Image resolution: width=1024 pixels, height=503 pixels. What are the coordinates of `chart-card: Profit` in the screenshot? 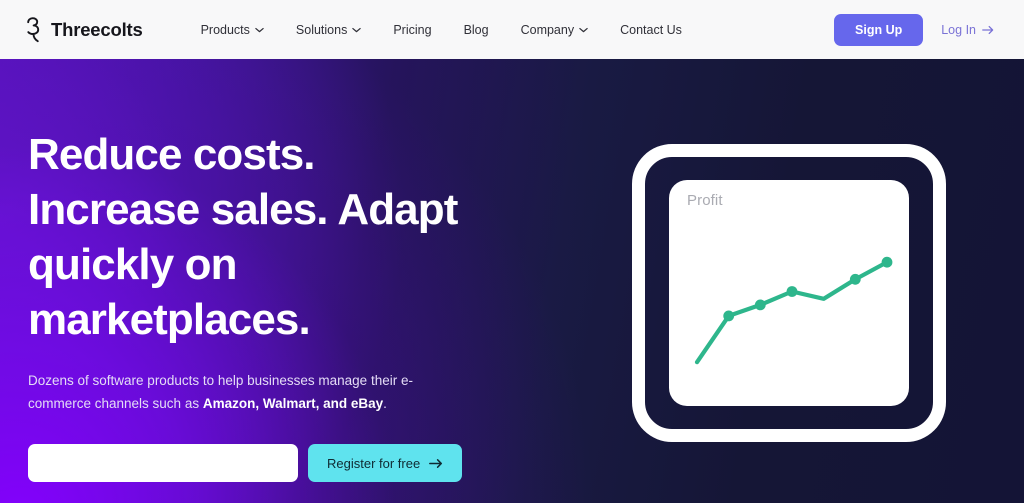 It's located at (789, 293).